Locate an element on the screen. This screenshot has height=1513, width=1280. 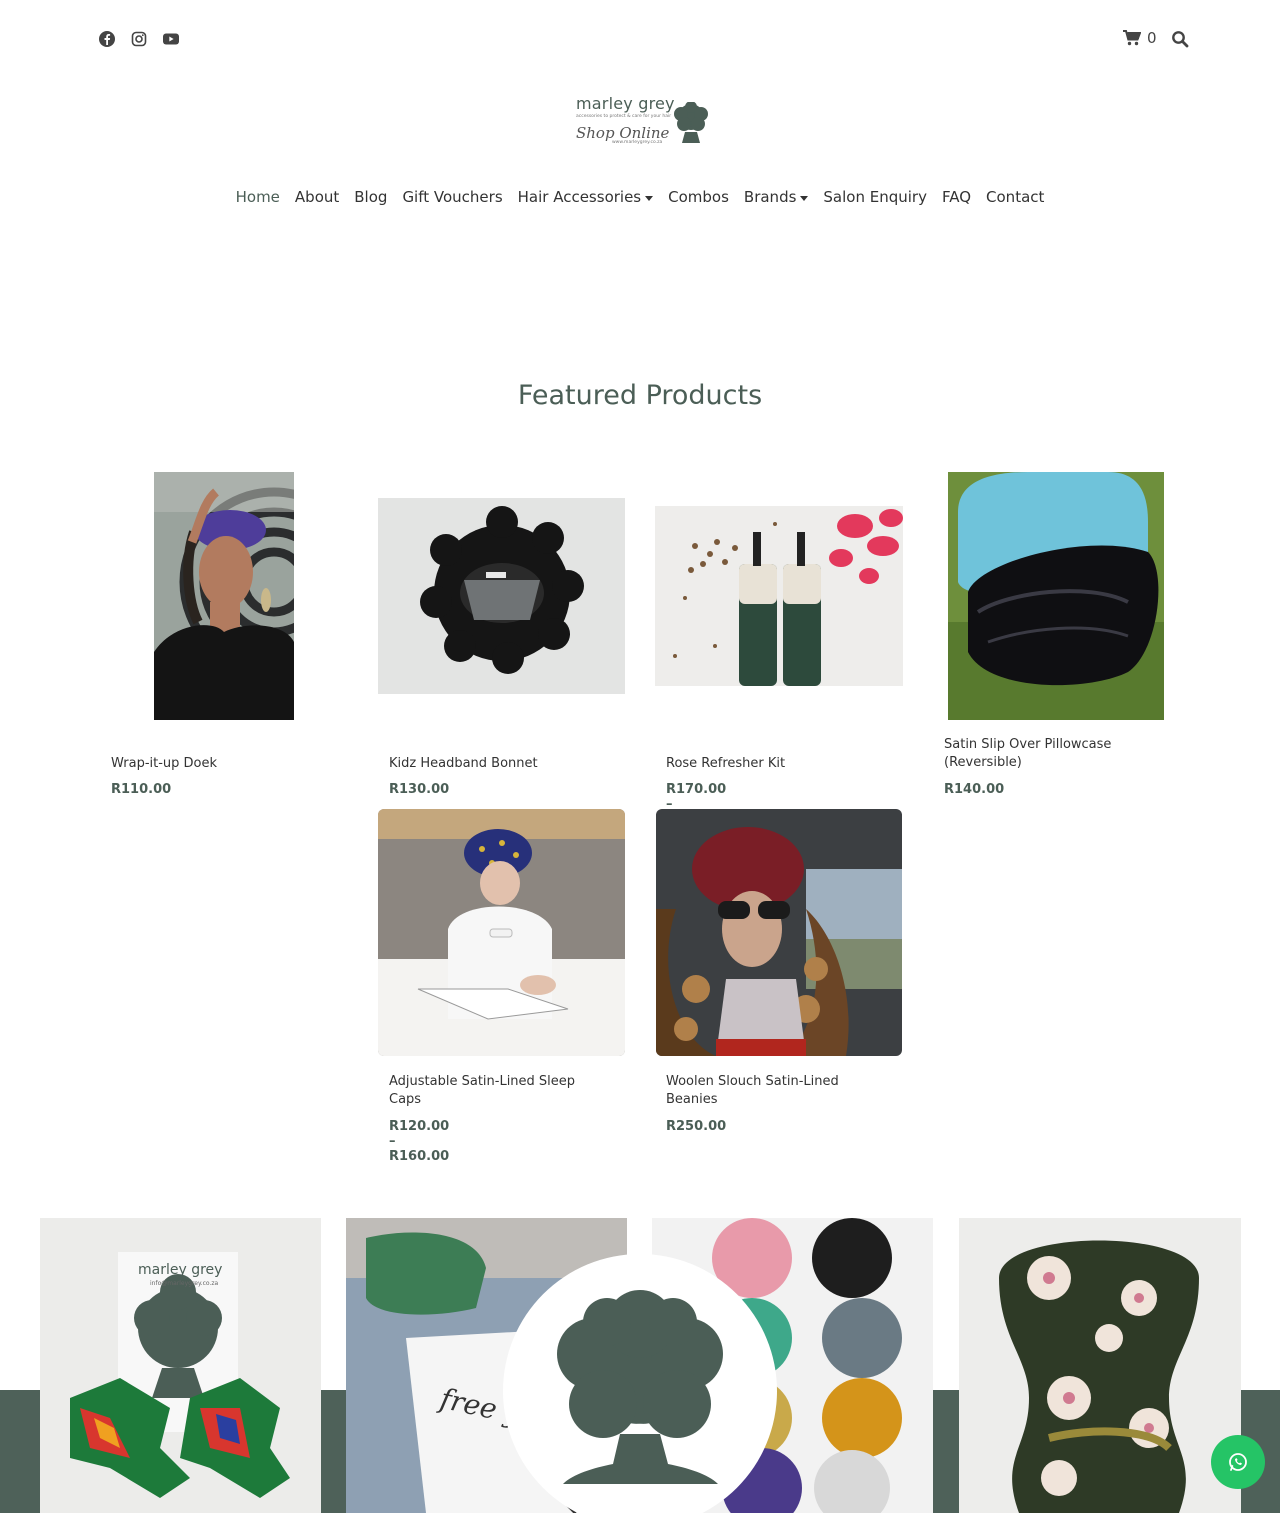
whatsapp-button is located at coordinates (1238, 1462).